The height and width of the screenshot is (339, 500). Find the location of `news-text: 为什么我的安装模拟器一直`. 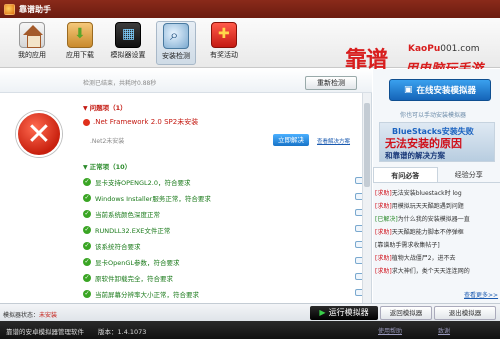

news-text: 为什么我的安装模拟器一直 is located at coordinates (433, 219).